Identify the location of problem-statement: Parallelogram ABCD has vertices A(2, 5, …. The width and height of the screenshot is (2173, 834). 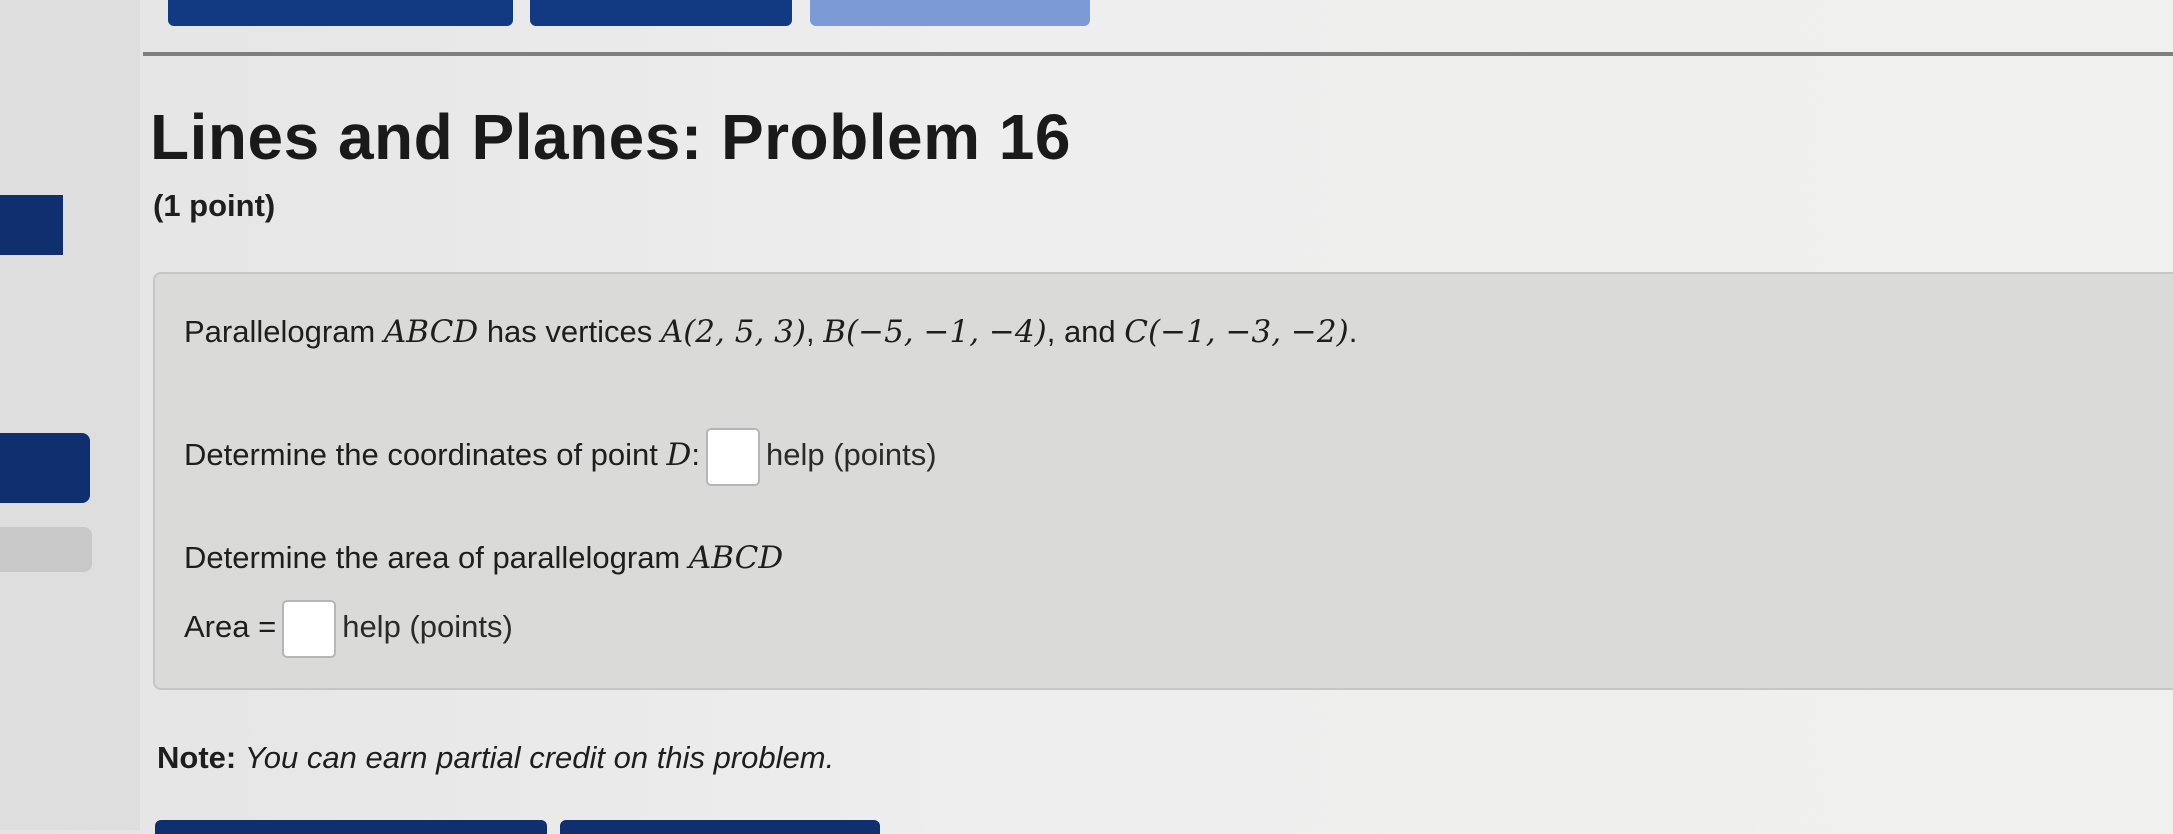
(771, 332).